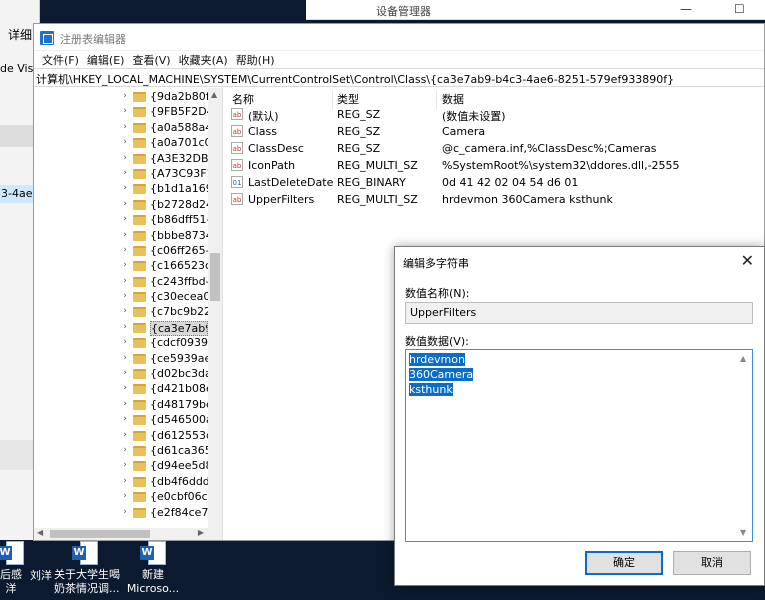 The width and height of the screenshot is (765, 600). I want to click on tree-item: › {e2f84ce7-8, so click(121, 512).